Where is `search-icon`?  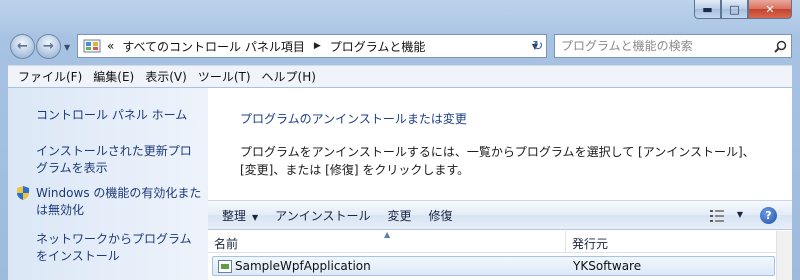
search-icon is located at coordinates (780, 46).